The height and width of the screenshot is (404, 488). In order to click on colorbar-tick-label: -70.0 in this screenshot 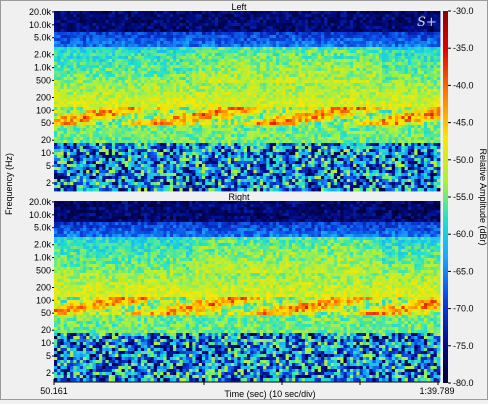, I will do `click(463, 309)`.